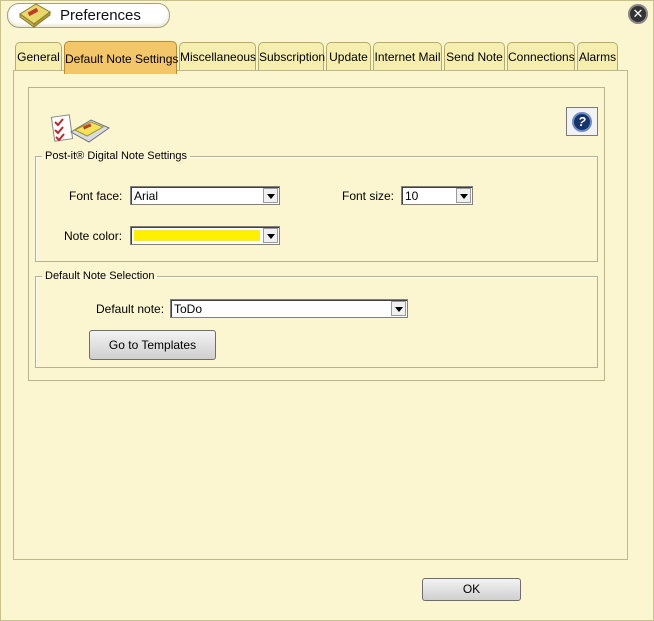  I want to click on note-color-label: Note color:, so click(93, 236).